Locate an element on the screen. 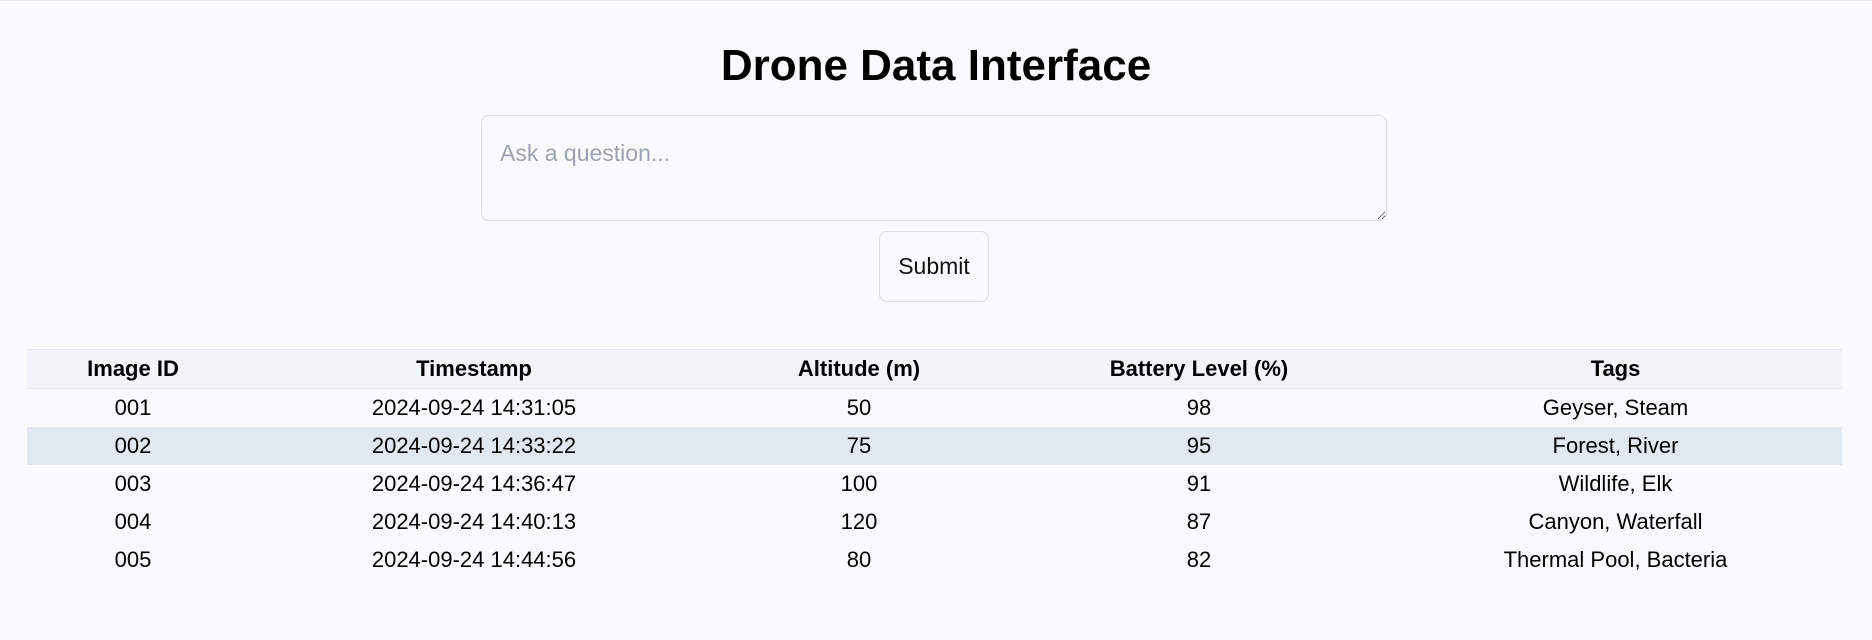 The width and height of the screenshot is (1872, 640). cell-battery-level: 91 is located at coordinates (1199, 483).